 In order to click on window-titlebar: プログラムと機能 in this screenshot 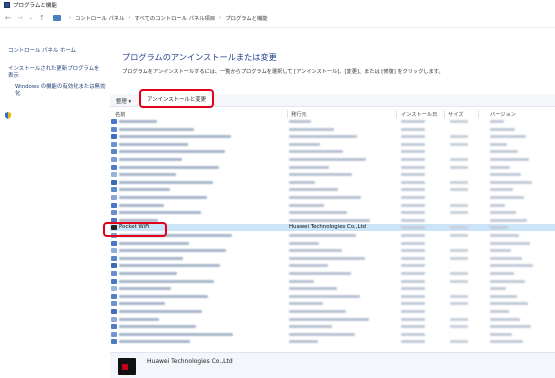, I will do `click(277, 4)`.